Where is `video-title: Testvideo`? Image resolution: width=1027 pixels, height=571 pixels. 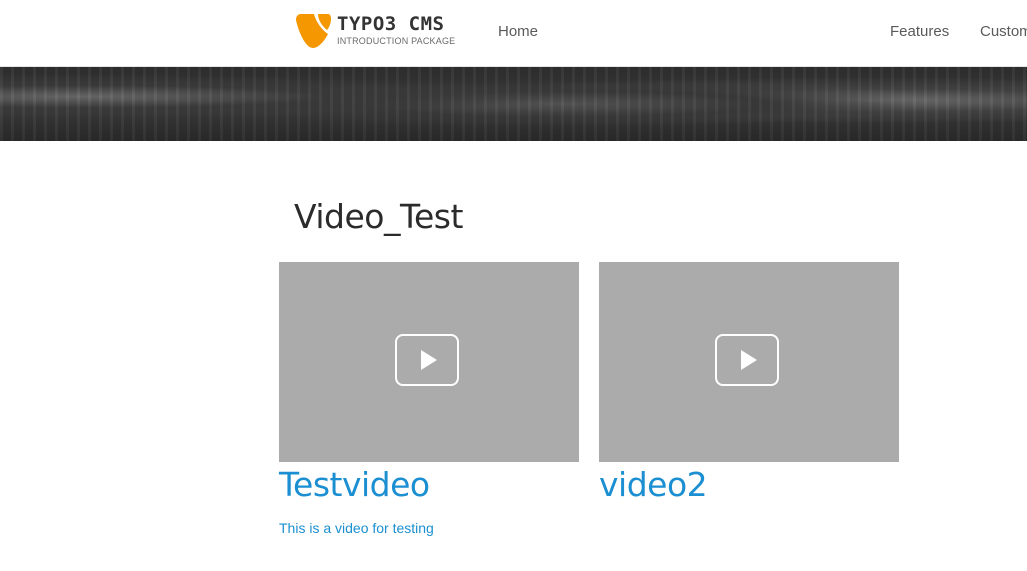
video-title: Testvideo is located at coordinates (429, 485).